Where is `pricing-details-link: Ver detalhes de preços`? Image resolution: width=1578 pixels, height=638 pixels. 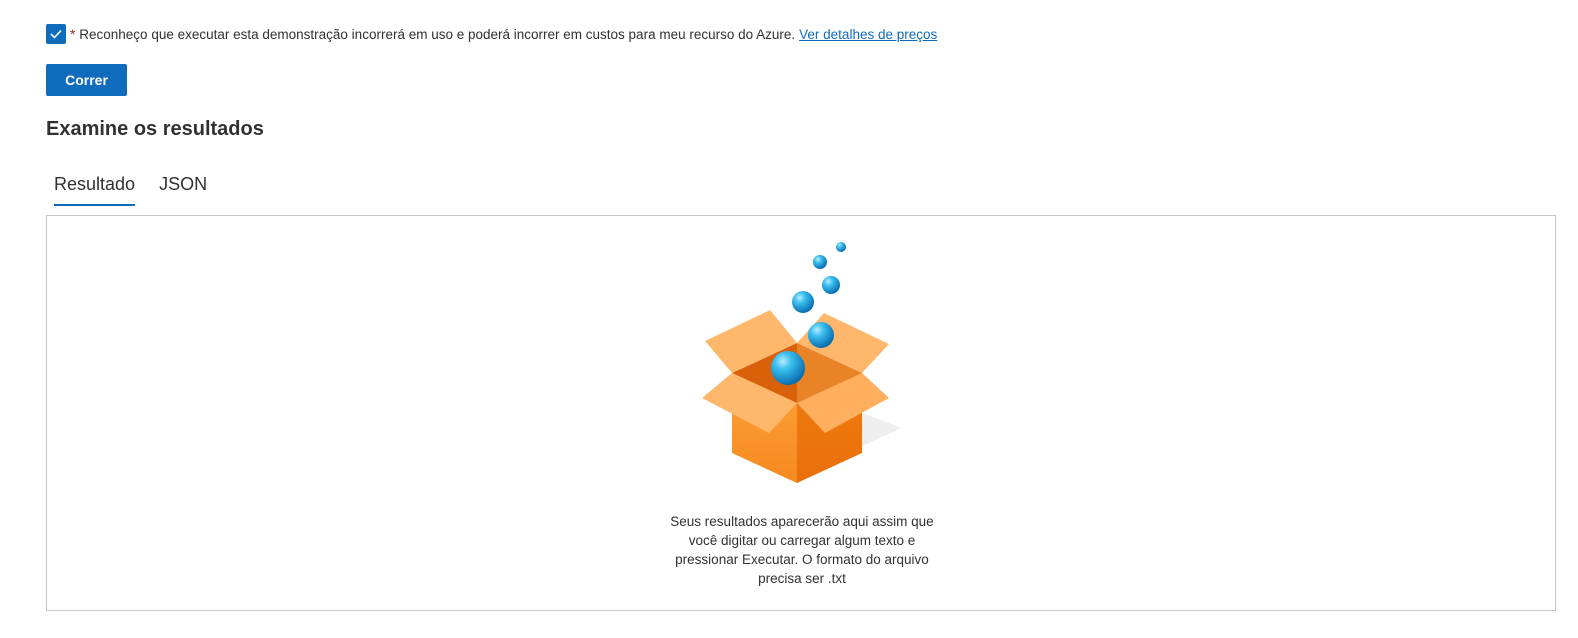 pricing-details-link: Ver detalhes de preços is located at coordinates (868, 34).